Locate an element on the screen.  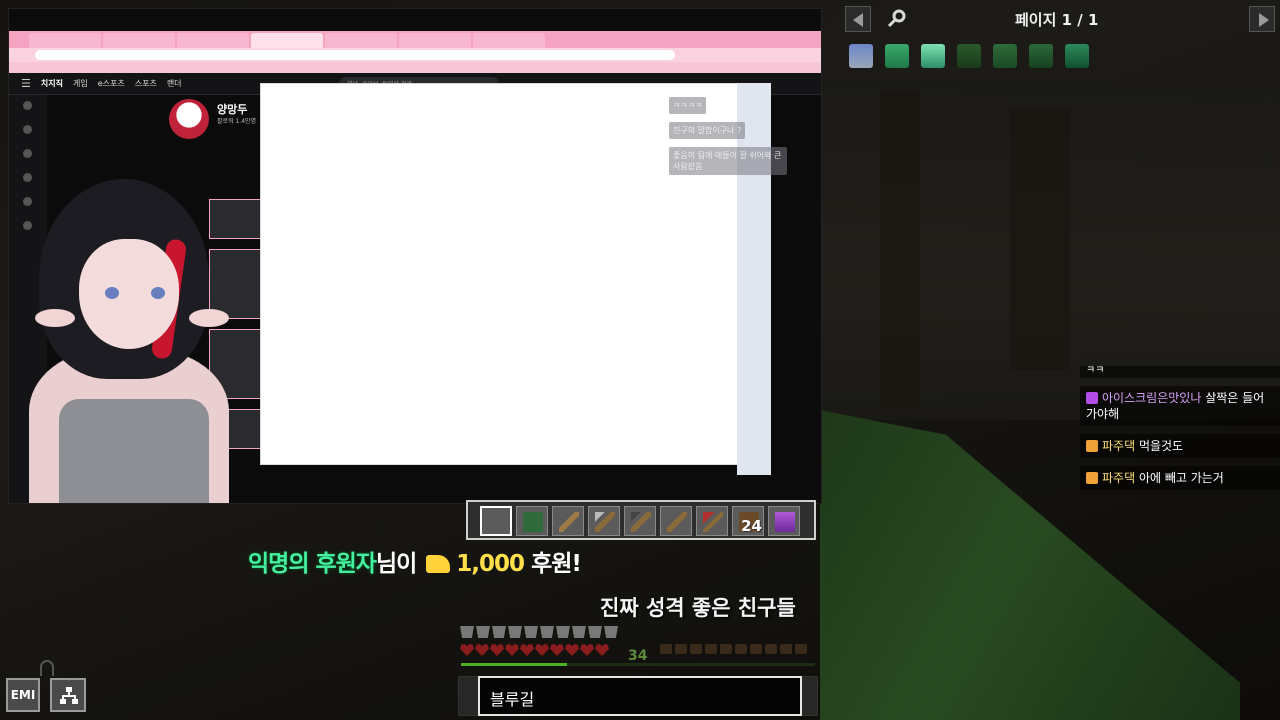
redstone-tool-icon is located at coordinates (713, 522).